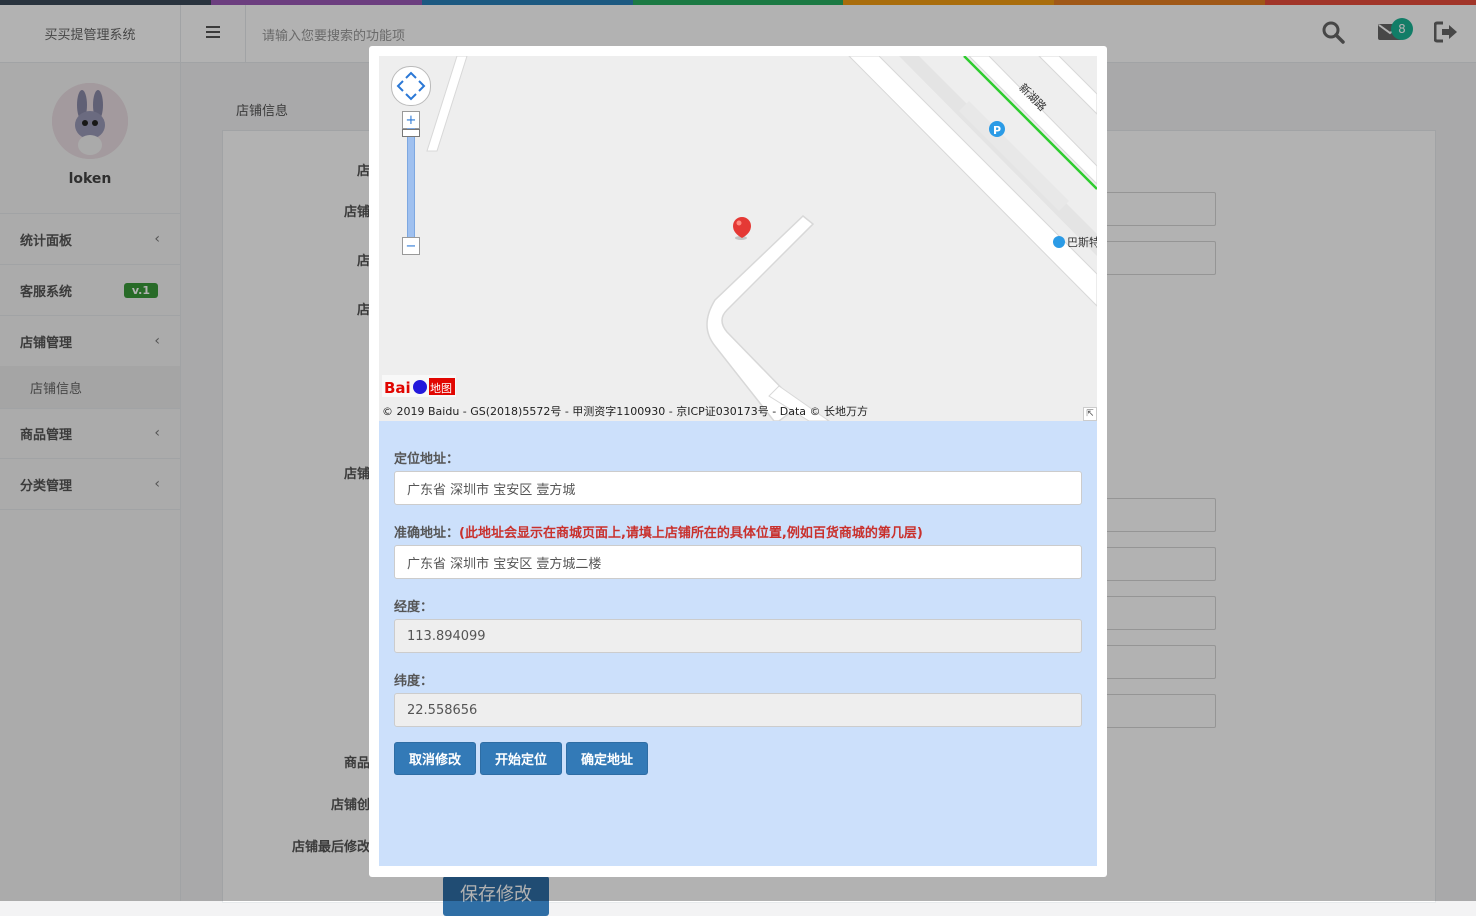 This screenshot has width=1476, height=916. I want to click on longitude-label: 经度：, so click(414, 607).